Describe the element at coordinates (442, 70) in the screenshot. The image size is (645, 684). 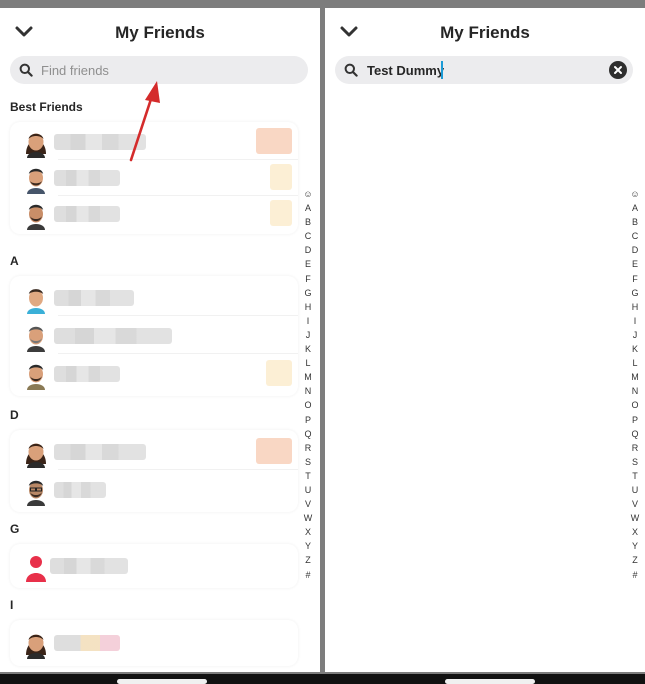
I see `text-cursor` at that location.